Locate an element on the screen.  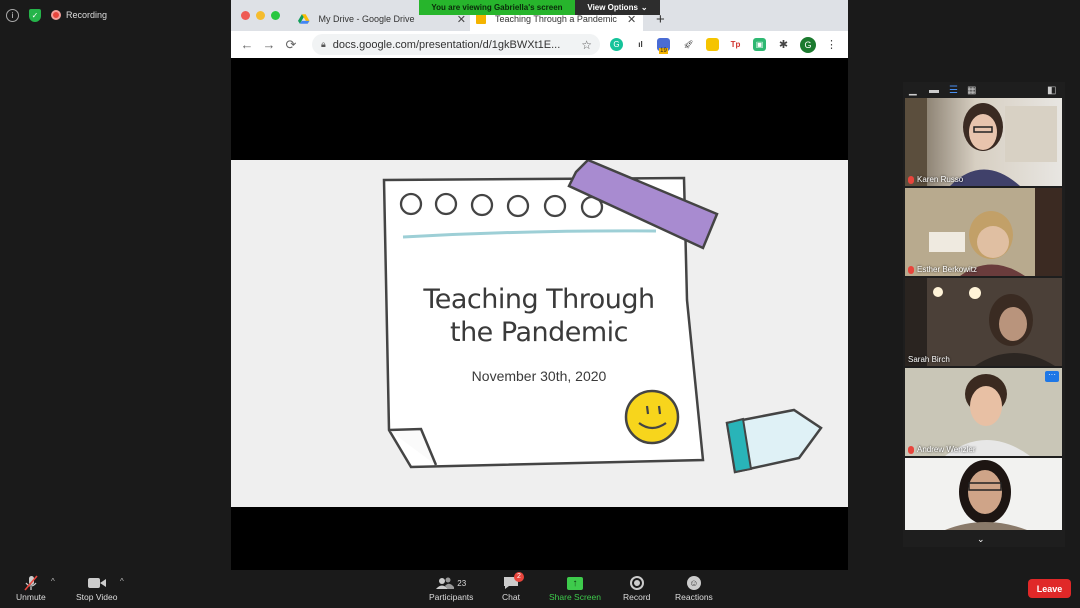
audio-options-caret-icon: ^ is located at coordinates (53, 581).